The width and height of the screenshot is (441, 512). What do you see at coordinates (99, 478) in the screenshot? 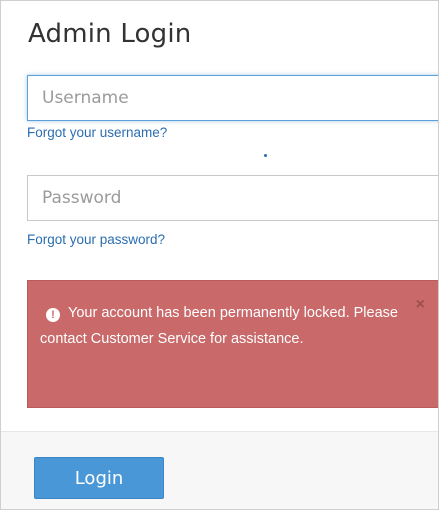
I see `login-button: Login` at bounding box center [99, 478].